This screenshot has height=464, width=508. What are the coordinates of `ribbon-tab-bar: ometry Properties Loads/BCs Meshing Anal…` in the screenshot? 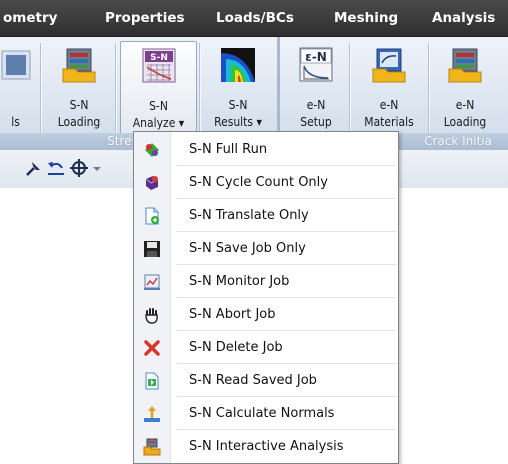 It's located at (254, 18).